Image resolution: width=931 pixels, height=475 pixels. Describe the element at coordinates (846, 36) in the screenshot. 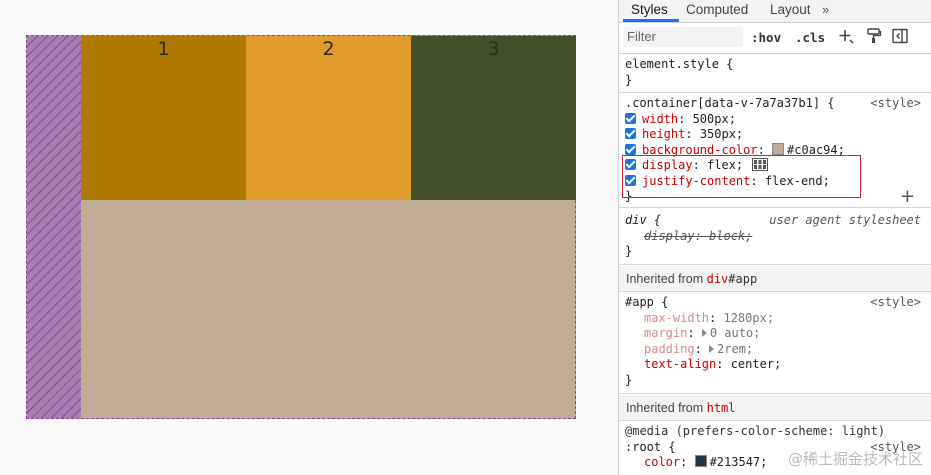

I see `new-style-rule-icon` at that location.